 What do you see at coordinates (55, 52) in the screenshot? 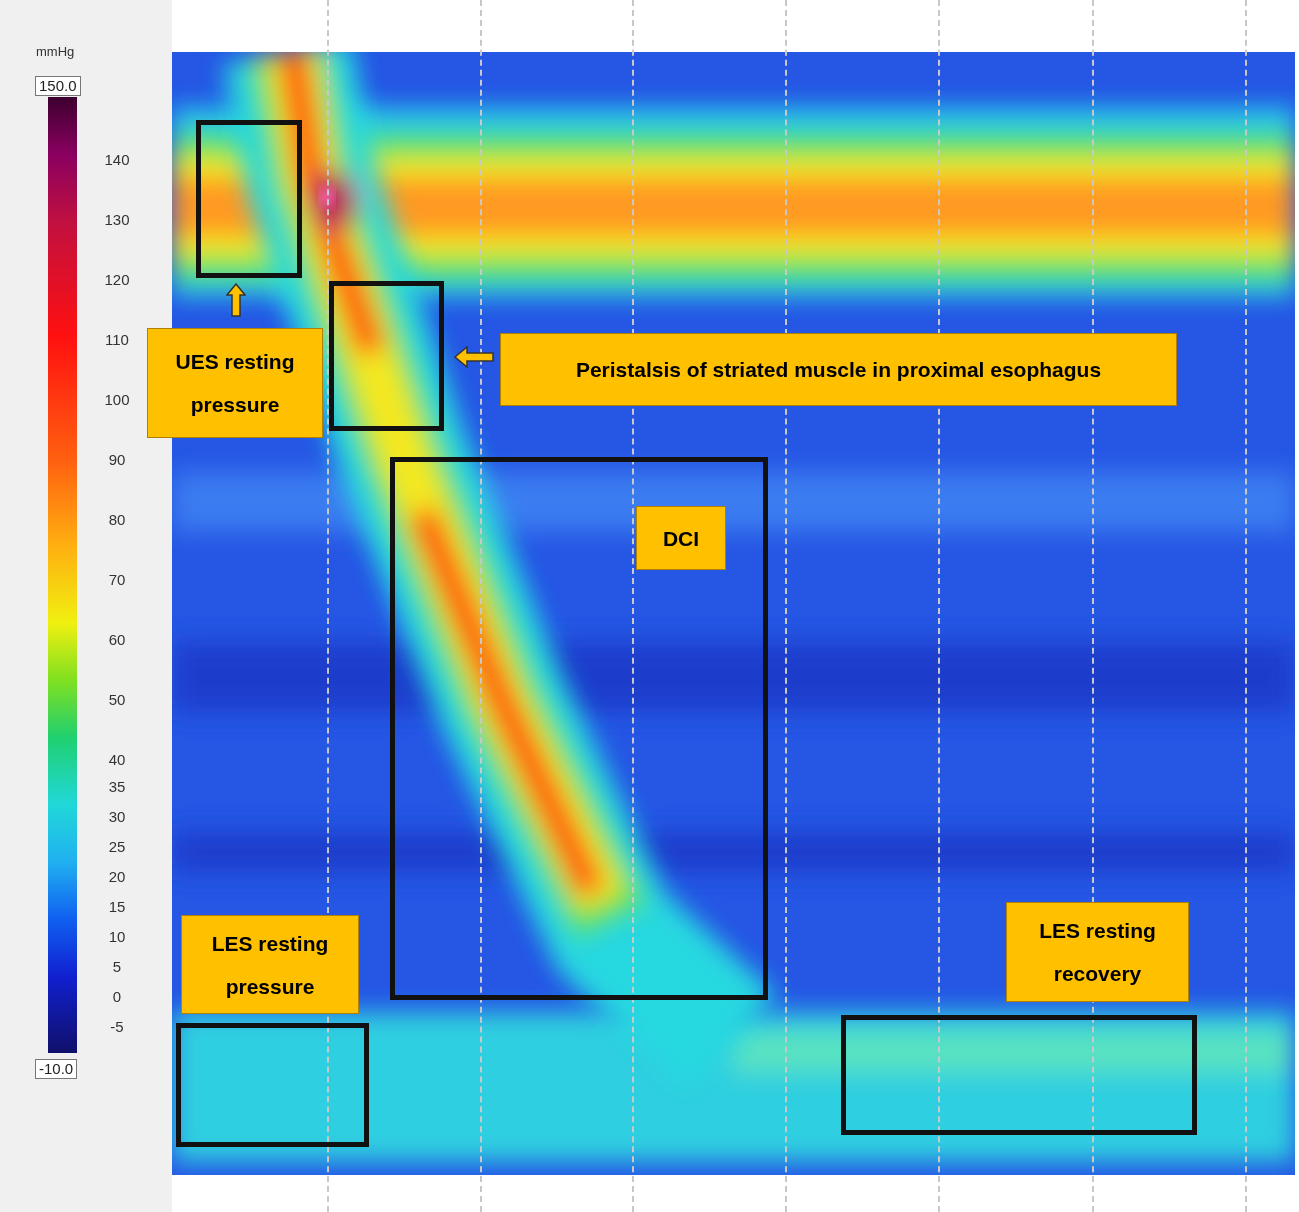
I see `unit-label: mmHg` at bounding box center [55, 52].